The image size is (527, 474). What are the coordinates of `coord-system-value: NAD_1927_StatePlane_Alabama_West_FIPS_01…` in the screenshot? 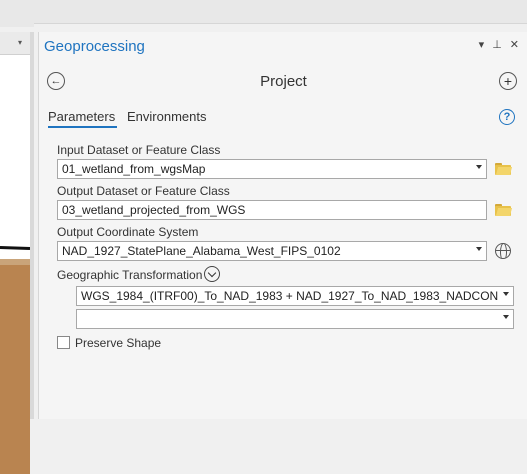 It's located at (201, 251).